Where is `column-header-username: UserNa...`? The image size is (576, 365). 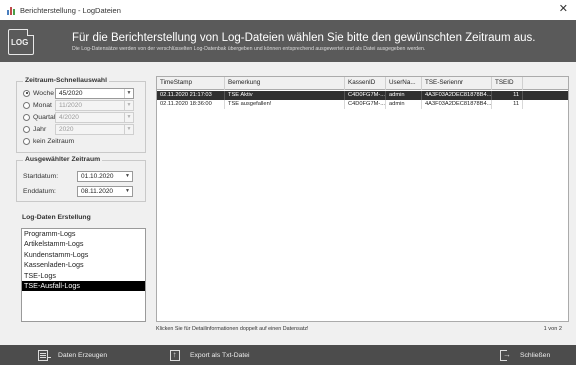
column-header-username: UserNa... is located at coordinates (404, 83).